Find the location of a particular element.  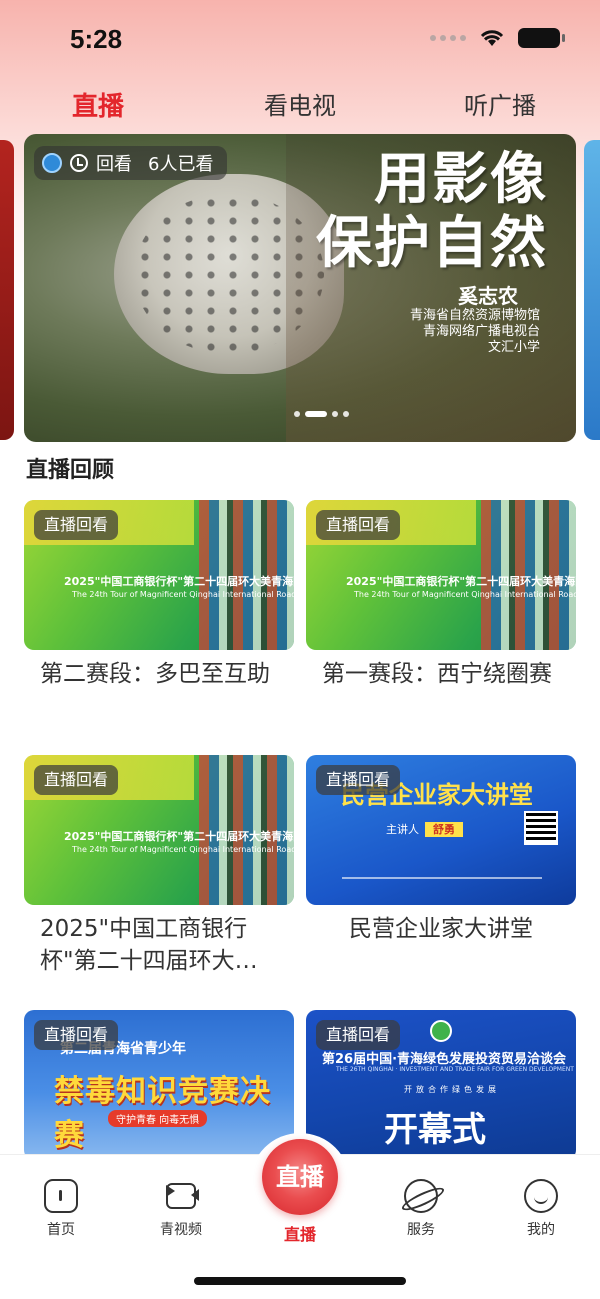

tab-video: 青视频 is located at coordinates (181, 1209).